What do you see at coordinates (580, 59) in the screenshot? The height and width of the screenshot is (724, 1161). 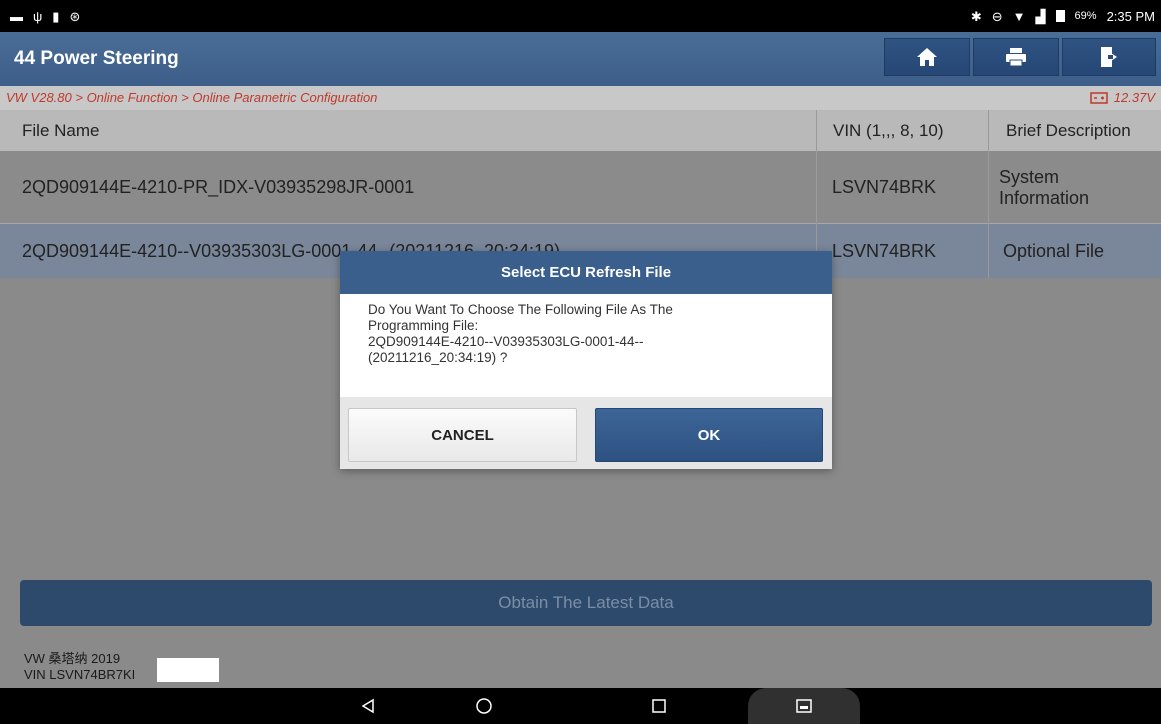 I see `title-bar: 44 Power Steering` at bounding box center [580, 59].